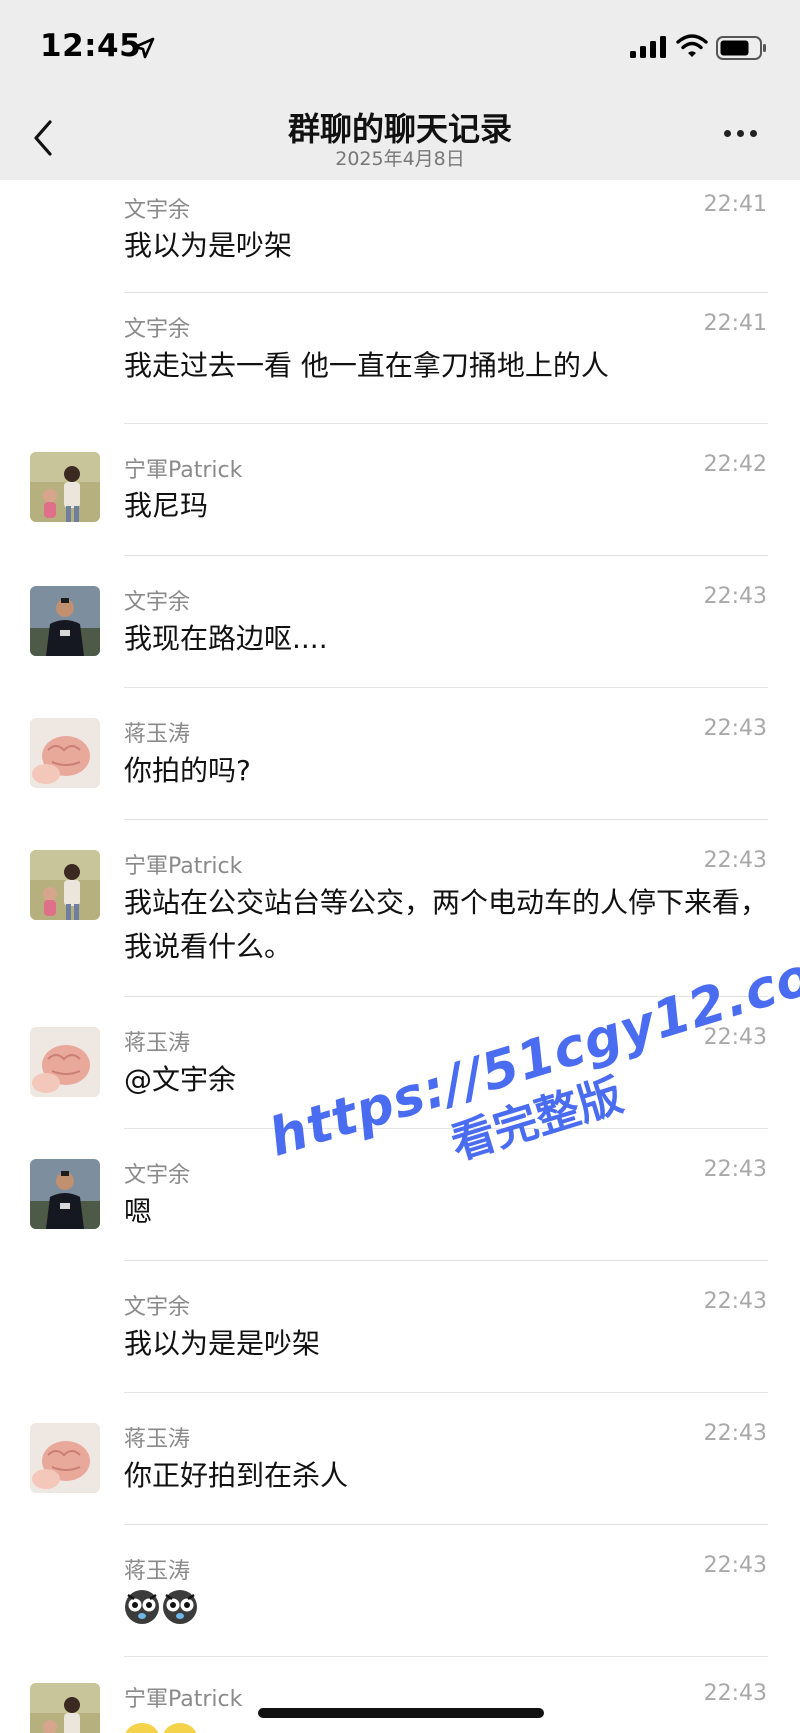  Describe the element at coordinates (138, 1211) in the screenshot. I see `message-text: 嗯` at that location.